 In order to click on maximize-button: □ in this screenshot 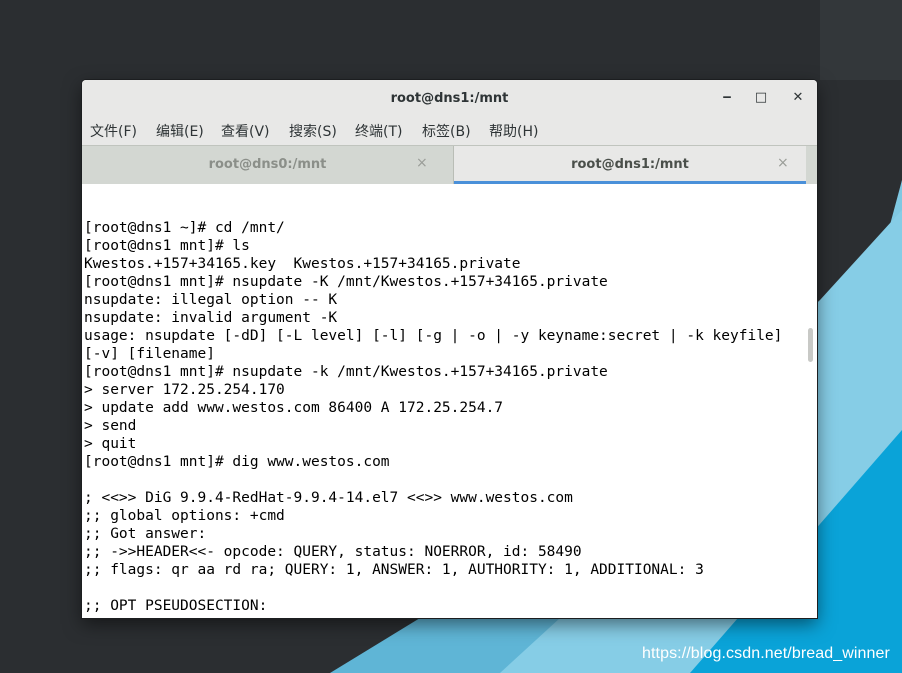, I will do `click(761, 98)`.